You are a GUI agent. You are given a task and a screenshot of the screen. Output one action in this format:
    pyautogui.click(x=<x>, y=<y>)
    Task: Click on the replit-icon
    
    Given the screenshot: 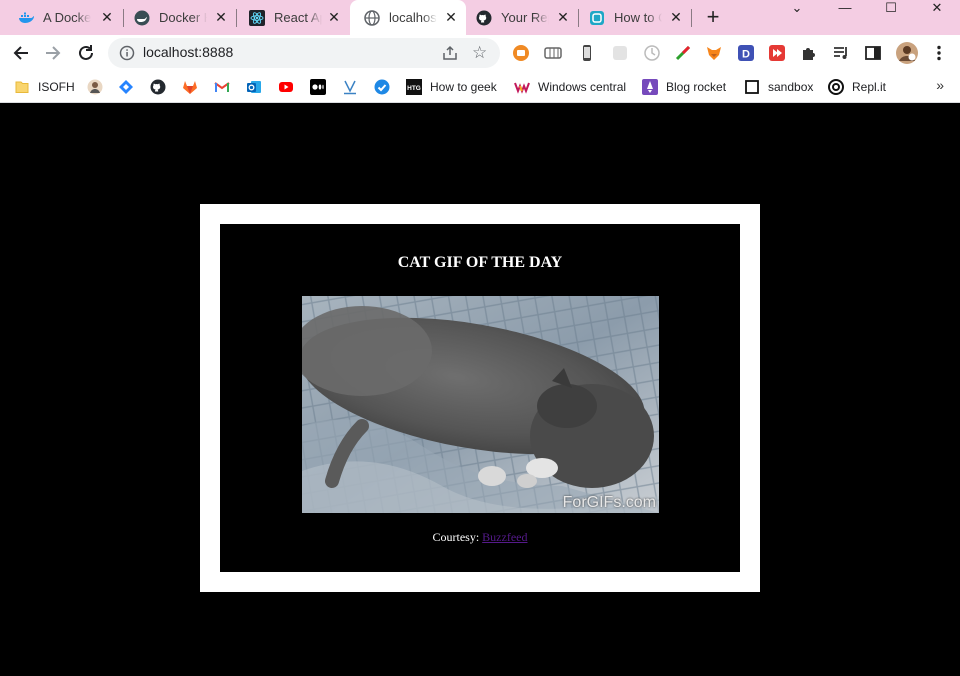 What is the action you would take?
    pyautogui.click(x=836, y=87)
    